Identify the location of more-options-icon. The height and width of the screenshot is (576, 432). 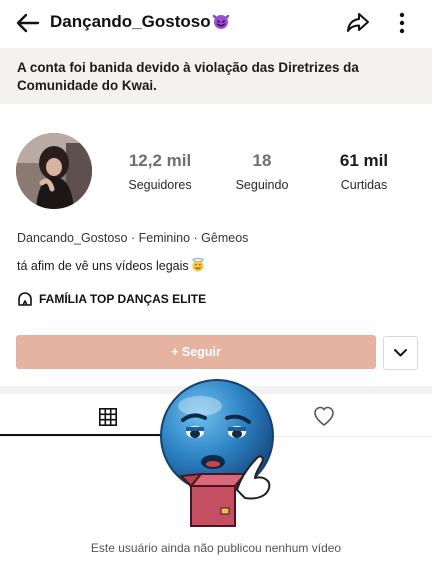
(402, 23).